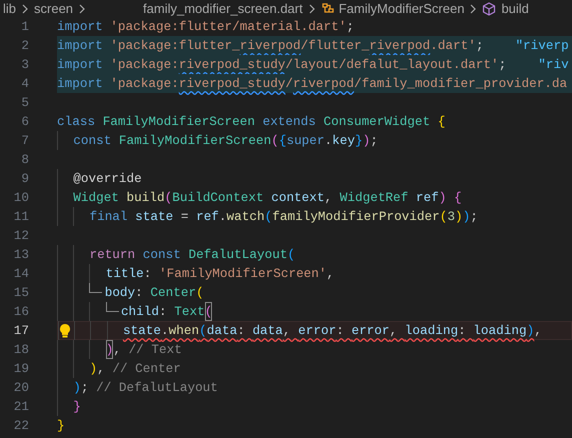  What do you see at coordinates (21, 349) in the screenshot?
I see `line-number: 18` at bounding box center [21, 349].